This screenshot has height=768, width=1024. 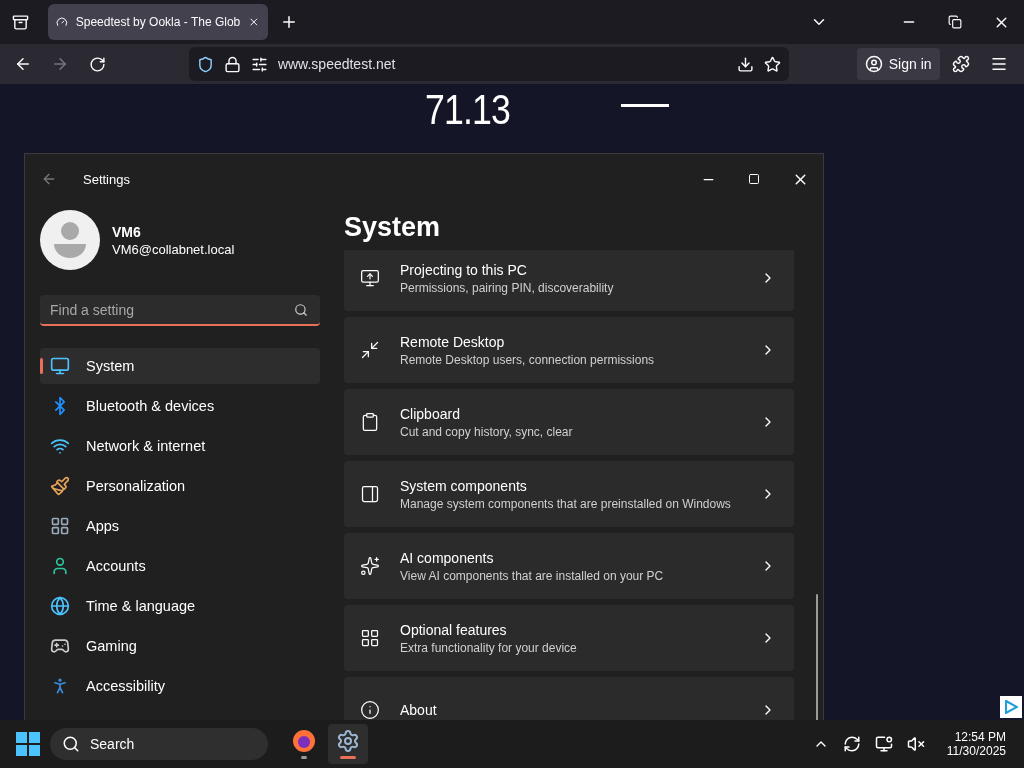 I want to click on nav-item: Accessibility, so click(x=180, y=686).